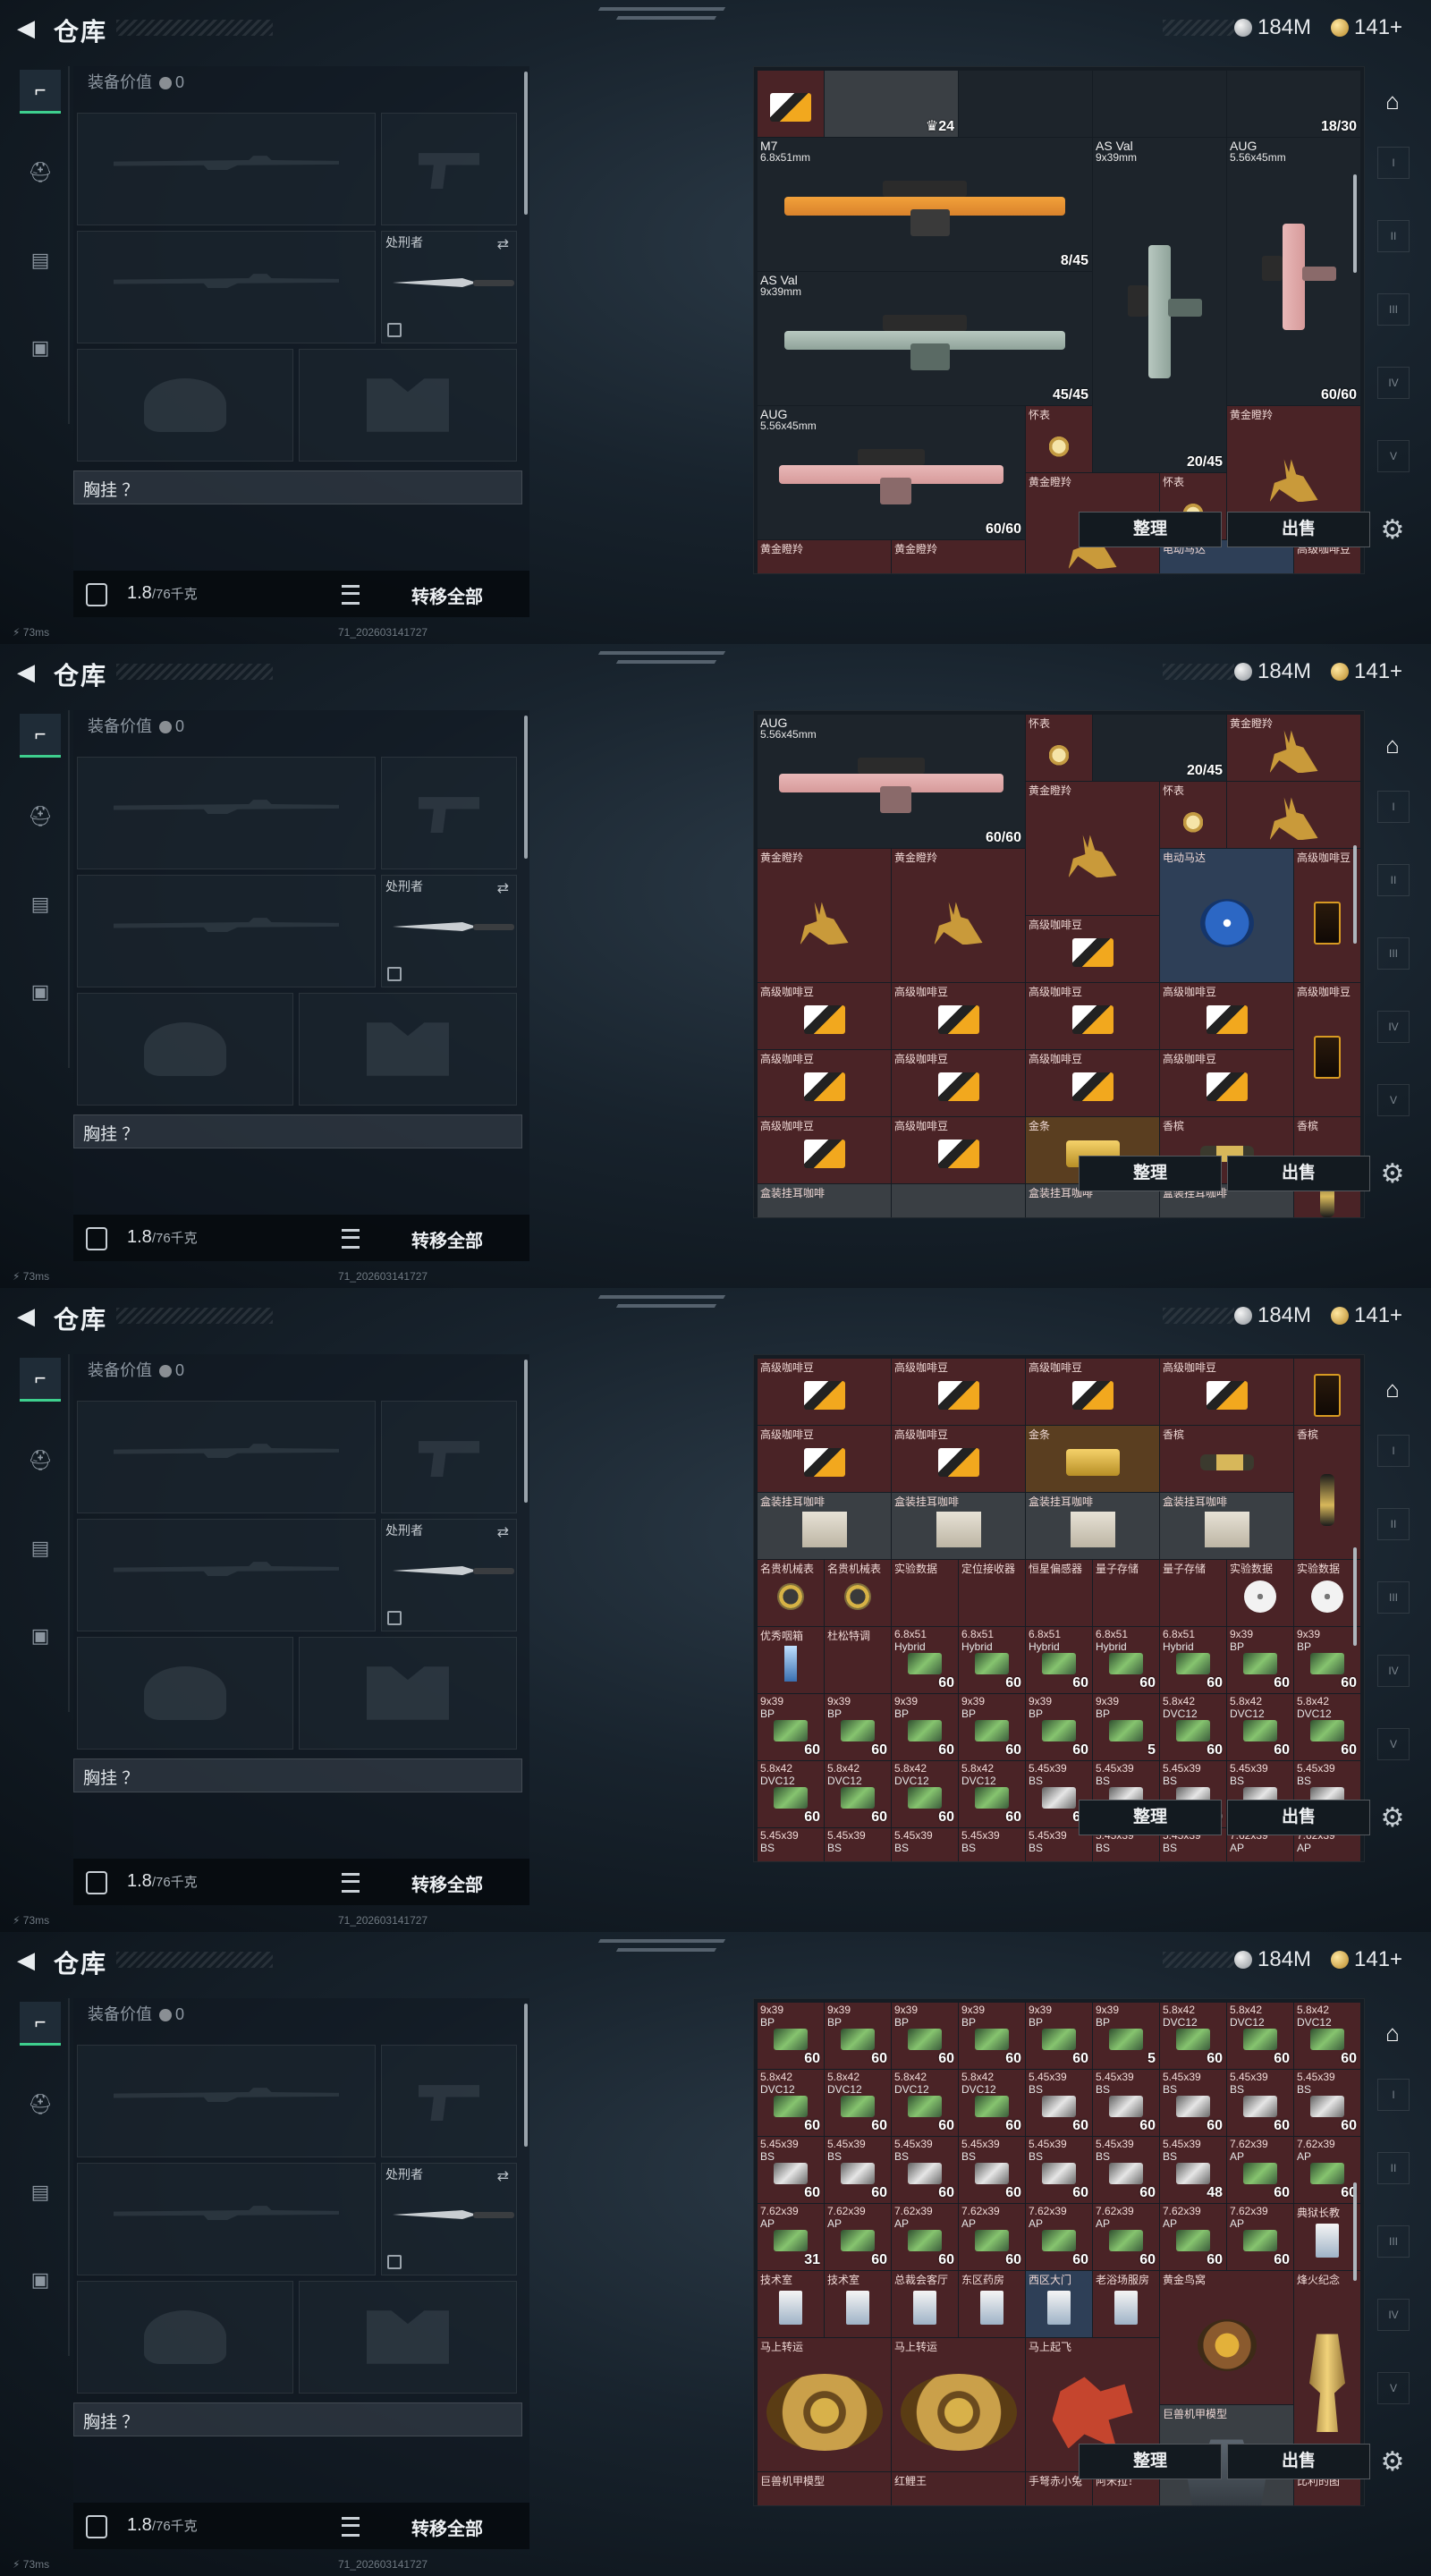  Describe the element at coordinates (1394, 2315) in the screenshot. I see `storage-tab: IV` at that location.